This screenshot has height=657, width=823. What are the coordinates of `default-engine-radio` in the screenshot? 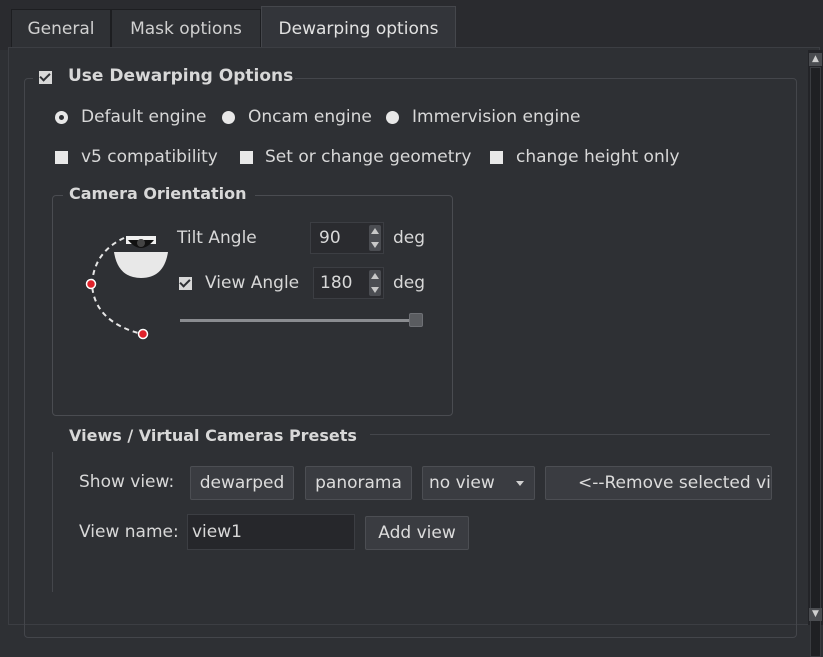 It's located at (61, 117).